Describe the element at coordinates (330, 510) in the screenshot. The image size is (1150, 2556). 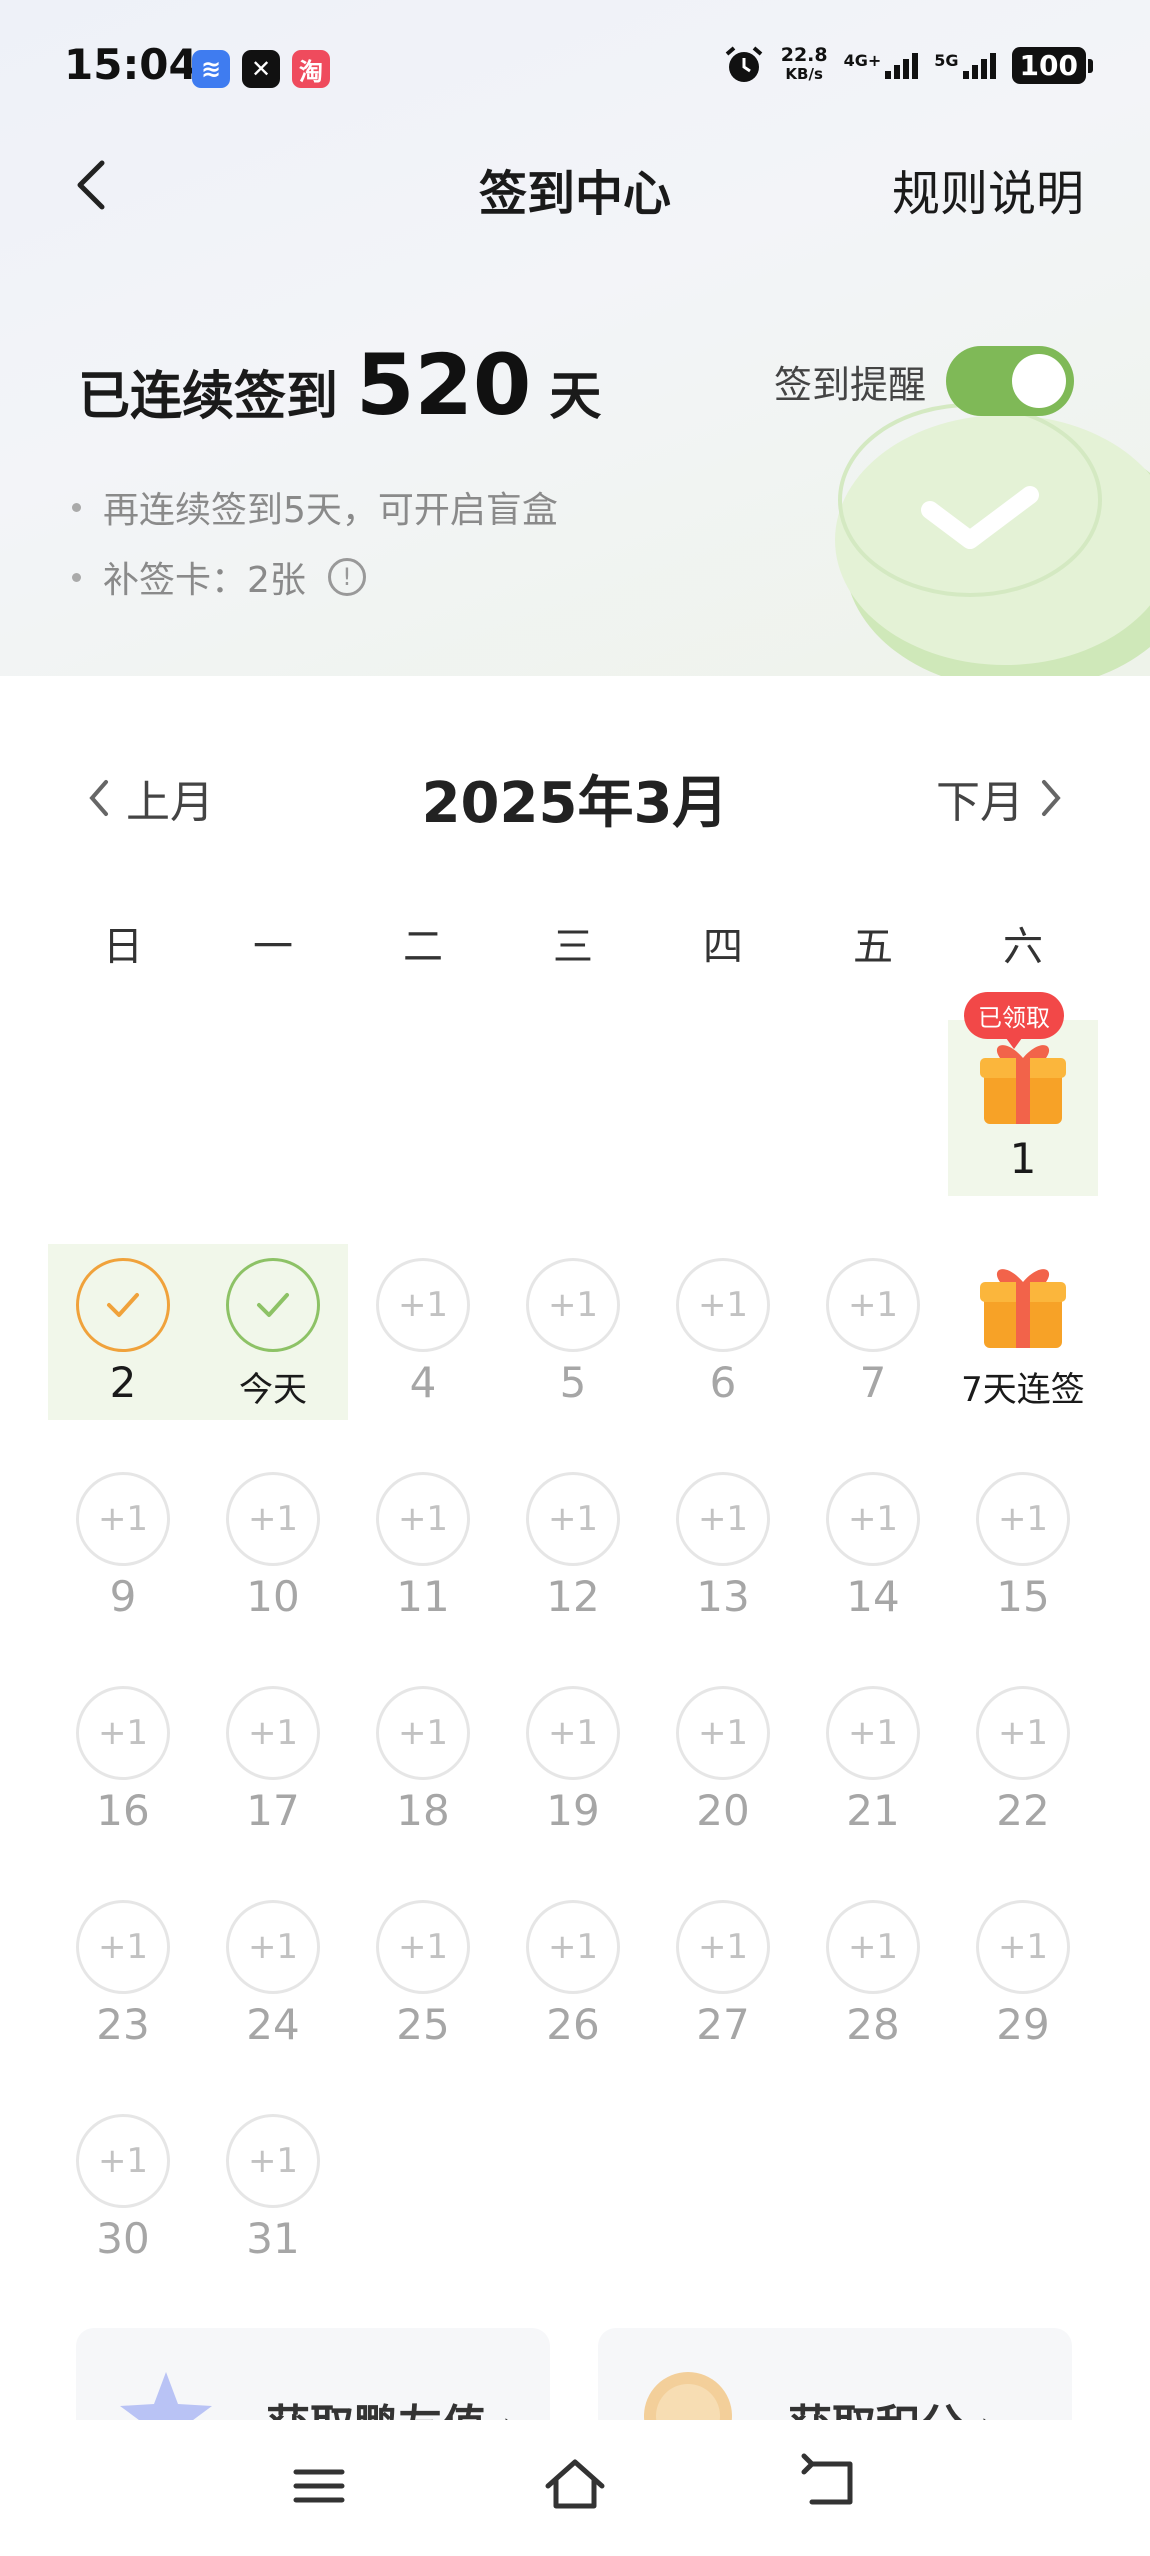
I see `tip-text: 再连续签到5天，可开启盲盒` at that location.